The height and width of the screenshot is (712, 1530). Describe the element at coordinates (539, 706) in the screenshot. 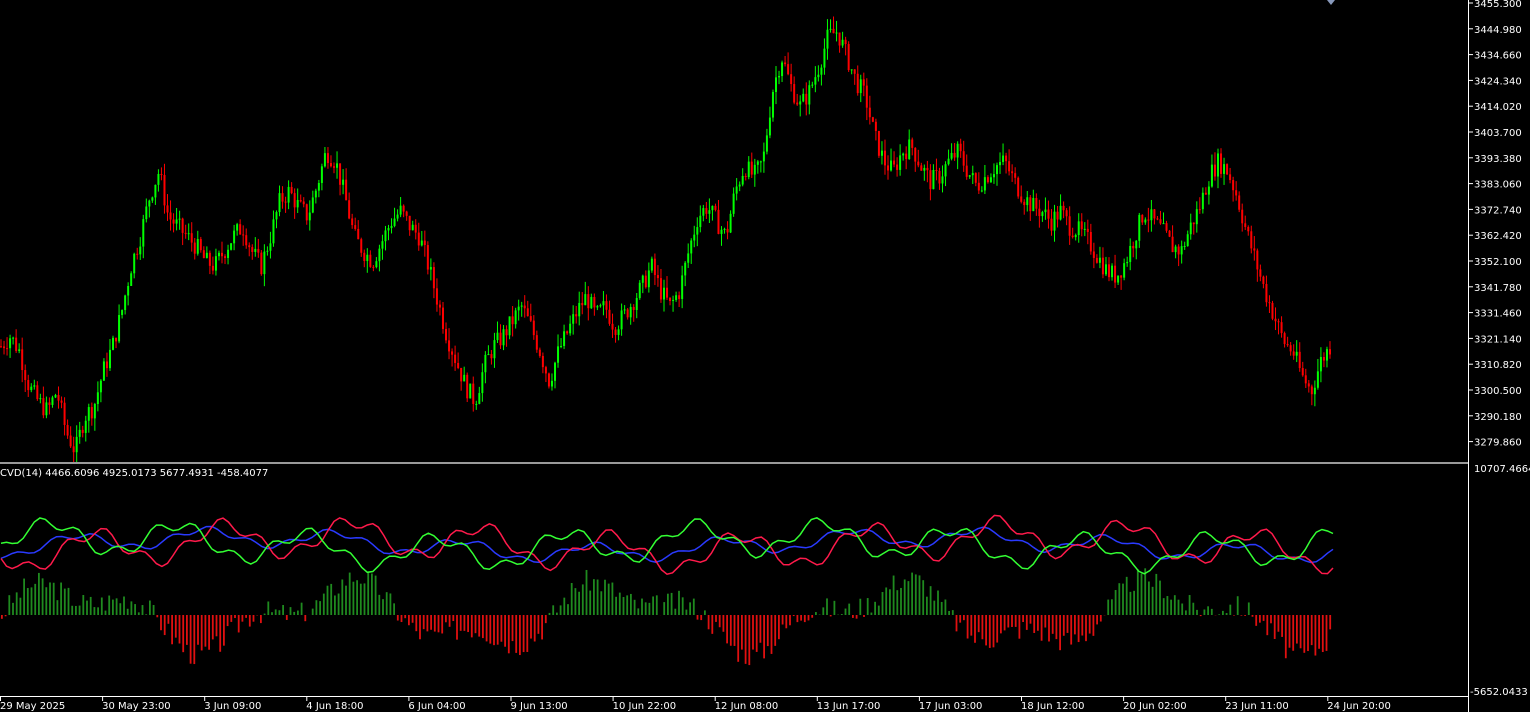

I see `time-label: 9 Jun 13:00` at that location.